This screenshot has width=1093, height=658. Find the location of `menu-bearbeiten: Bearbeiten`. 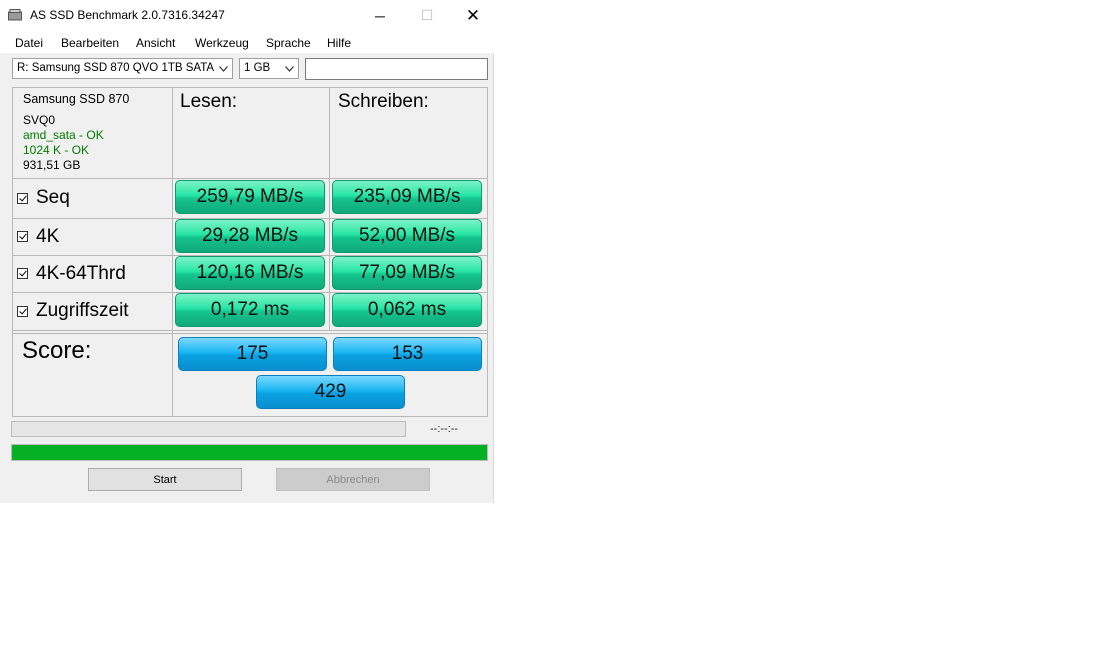

menu-bearbeiten: Bearbeiten is located at coordinates (90, 43).